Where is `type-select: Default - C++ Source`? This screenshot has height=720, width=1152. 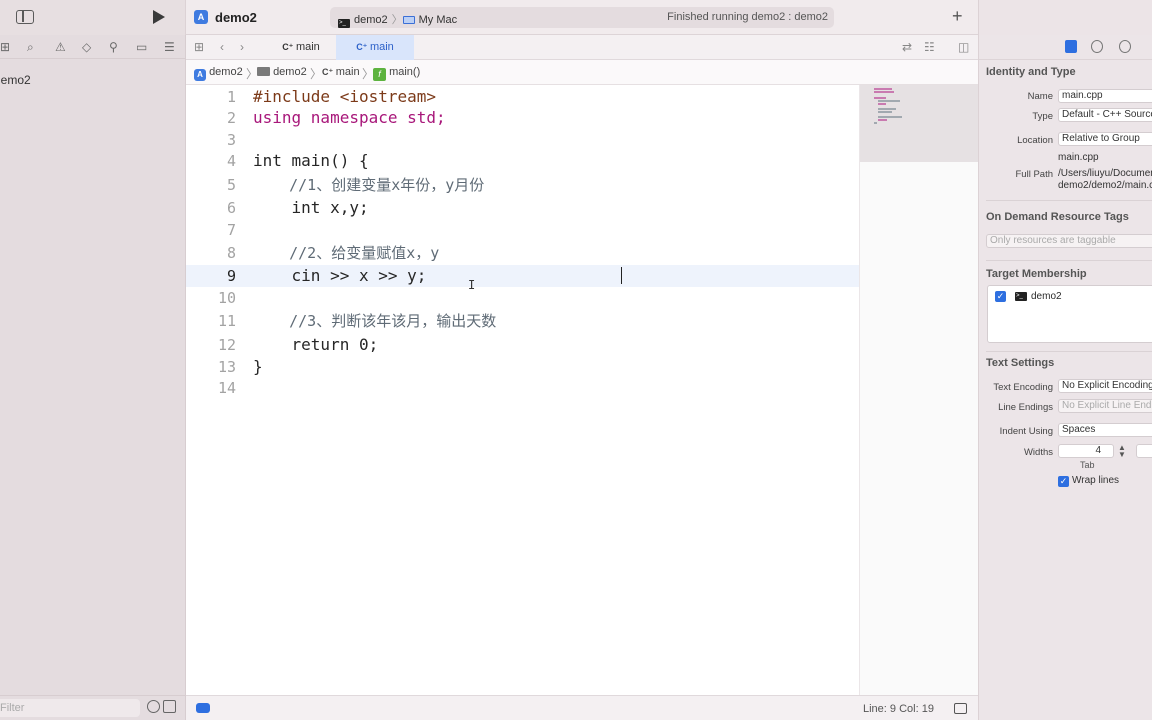
type-select: Default - C++ Source is located at coordinates (1105, 115).